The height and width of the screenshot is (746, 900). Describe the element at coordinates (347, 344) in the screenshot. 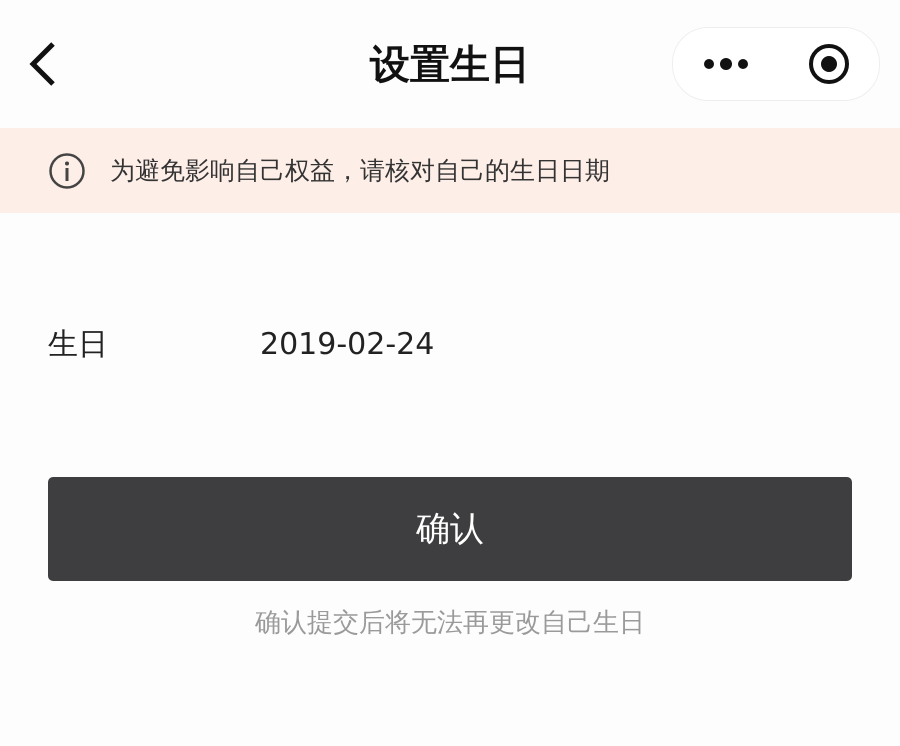

I see `birthday-value: 2019-02-24` at that location.